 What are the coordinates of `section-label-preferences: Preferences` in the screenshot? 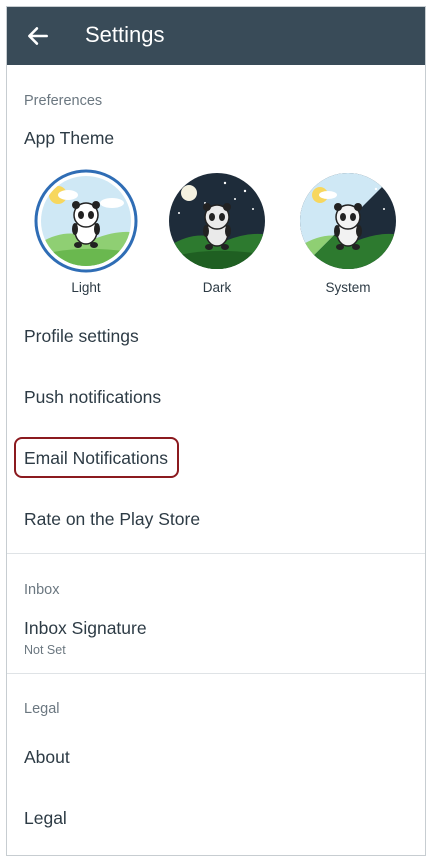 It's located at (63, 101).